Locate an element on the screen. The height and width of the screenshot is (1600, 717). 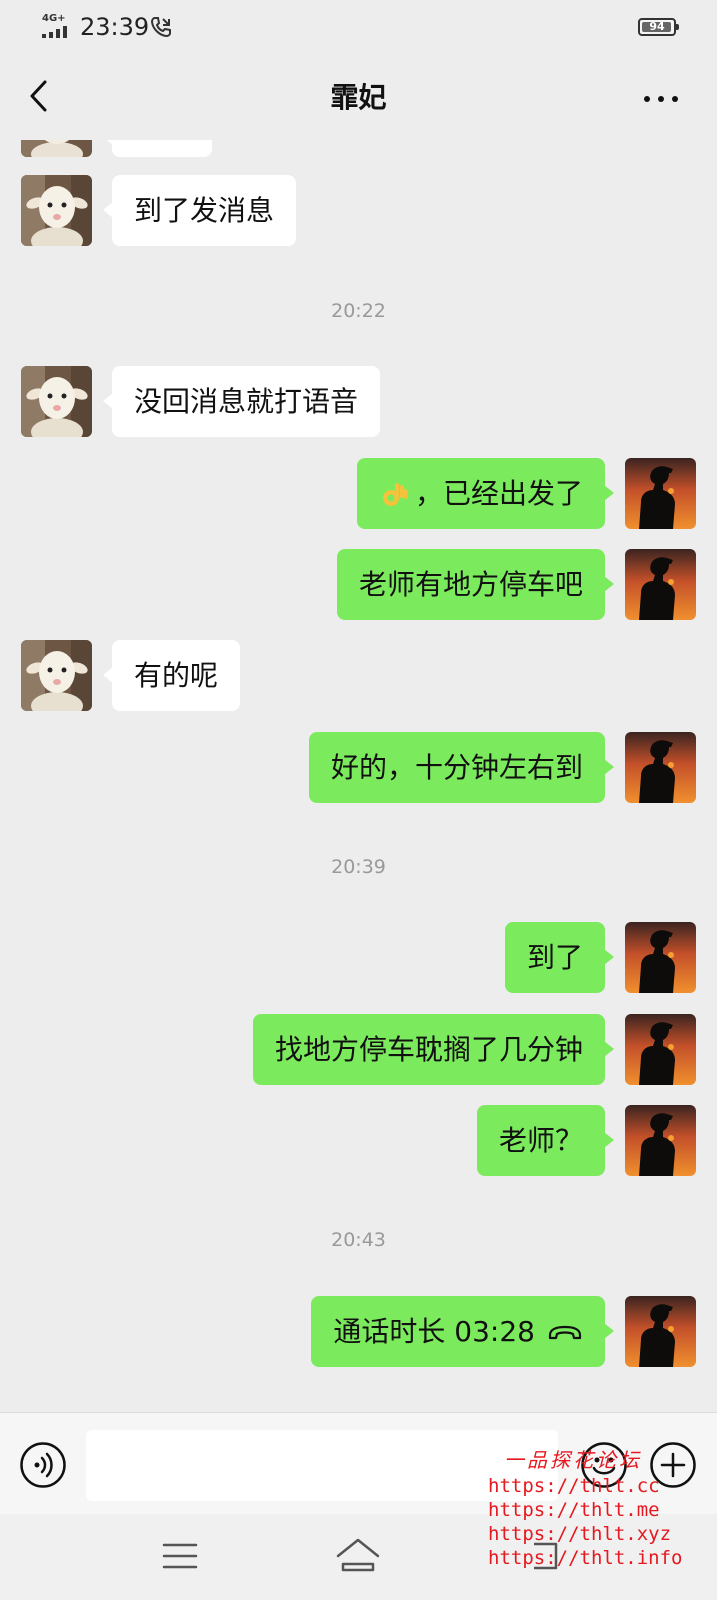
message-row: 到了发消息 is located at coordinates (358, 210).